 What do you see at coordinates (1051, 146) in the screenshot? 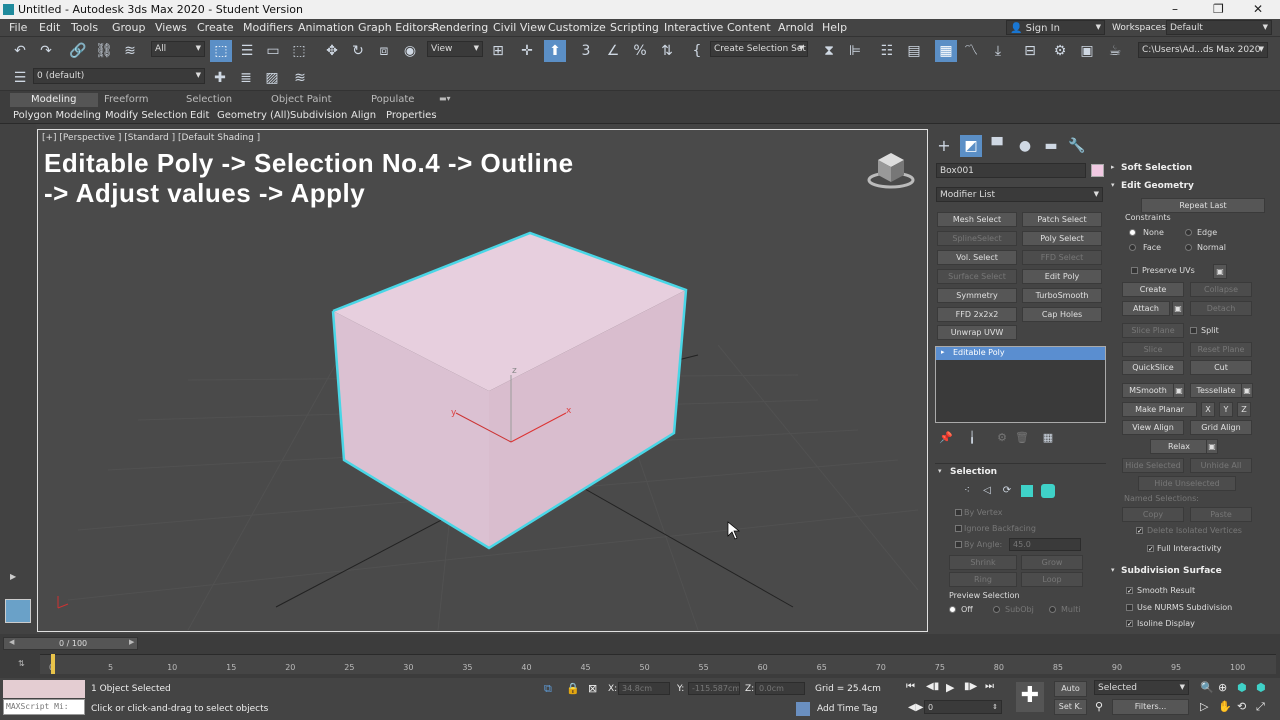
I see `display-panel-icon: ▬` at bounding box center [1051, 146].